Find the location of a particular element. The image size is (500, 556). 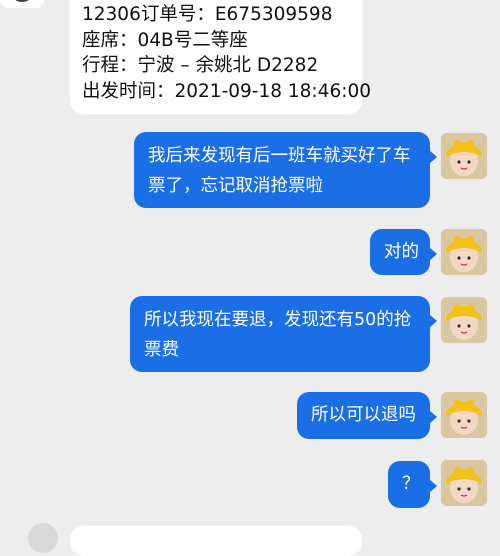

incoming-message-bubble is located at coordinates (216, 541).